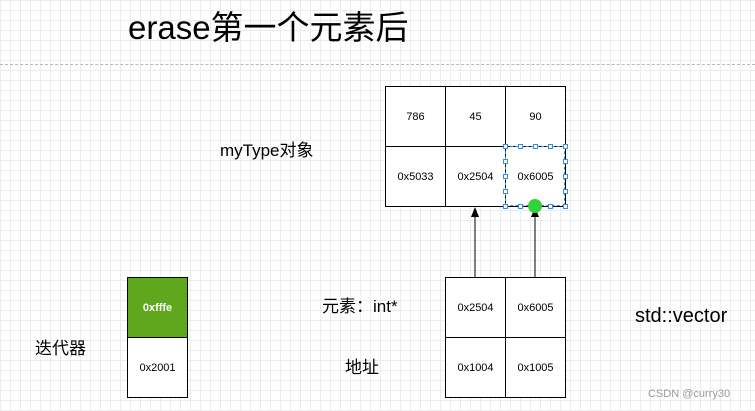  I want to click on watermark: CSDN @curry30, so click(689, 394).